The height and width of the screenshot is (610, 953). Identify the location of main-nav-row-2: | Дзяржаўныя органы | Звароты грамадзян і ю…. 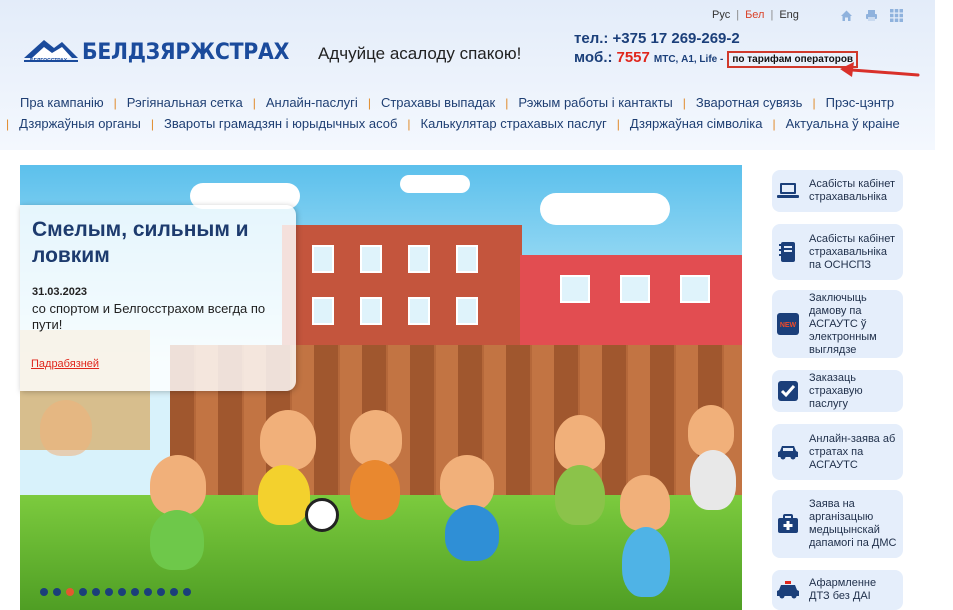
(473, 123).